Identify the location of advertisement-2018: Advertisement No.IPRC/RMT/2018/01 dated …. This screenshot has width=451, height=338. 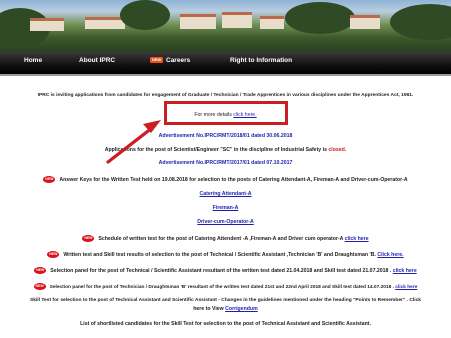
(225, 136).